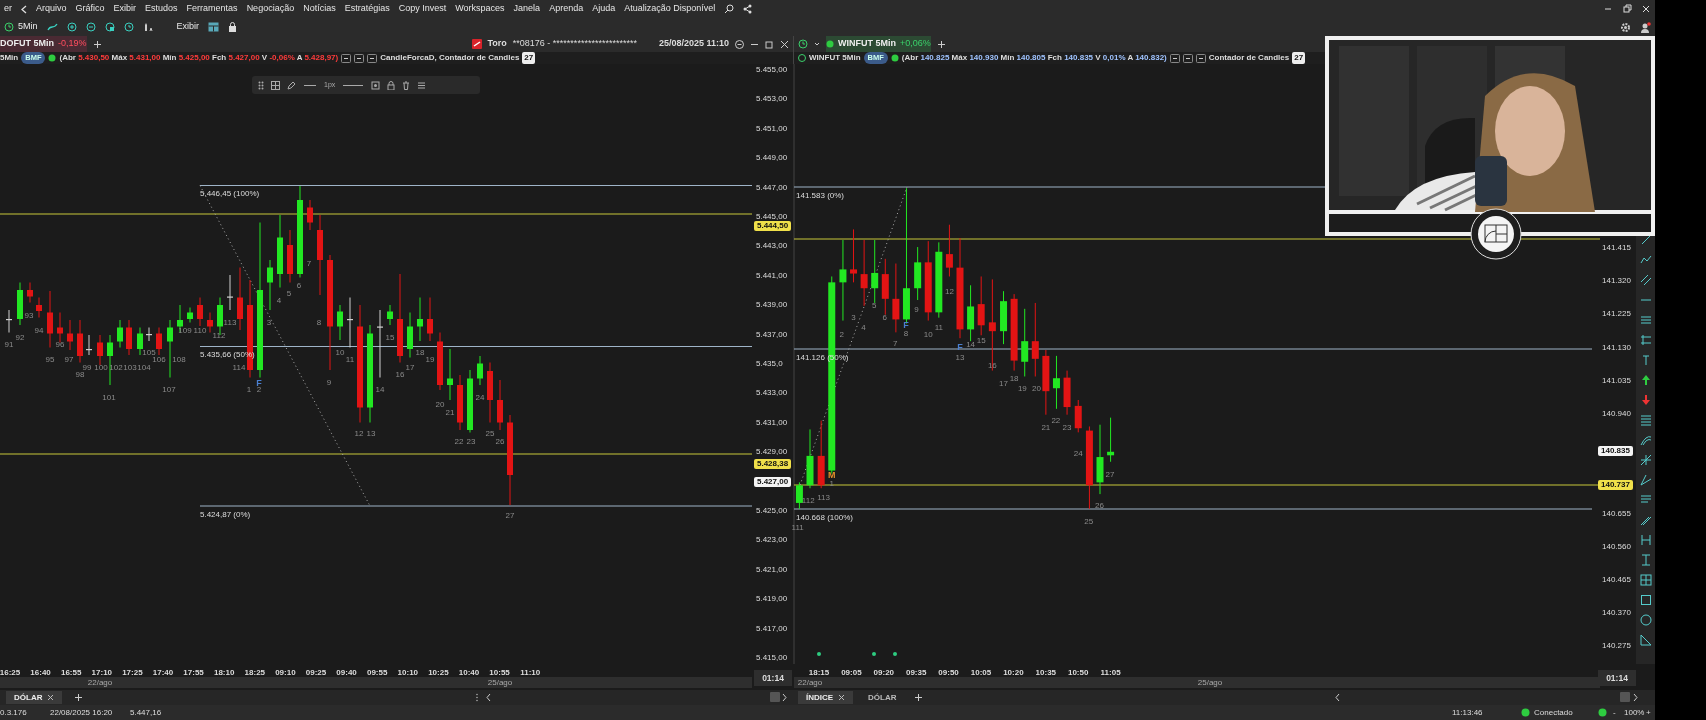 This screenshot has height=720, width=1706. What do you see at coordinates (43, 44) in the screenshot?
I see `chart-tab: DOFUT 5Min -0,19%` at bounding box center [43, 44].